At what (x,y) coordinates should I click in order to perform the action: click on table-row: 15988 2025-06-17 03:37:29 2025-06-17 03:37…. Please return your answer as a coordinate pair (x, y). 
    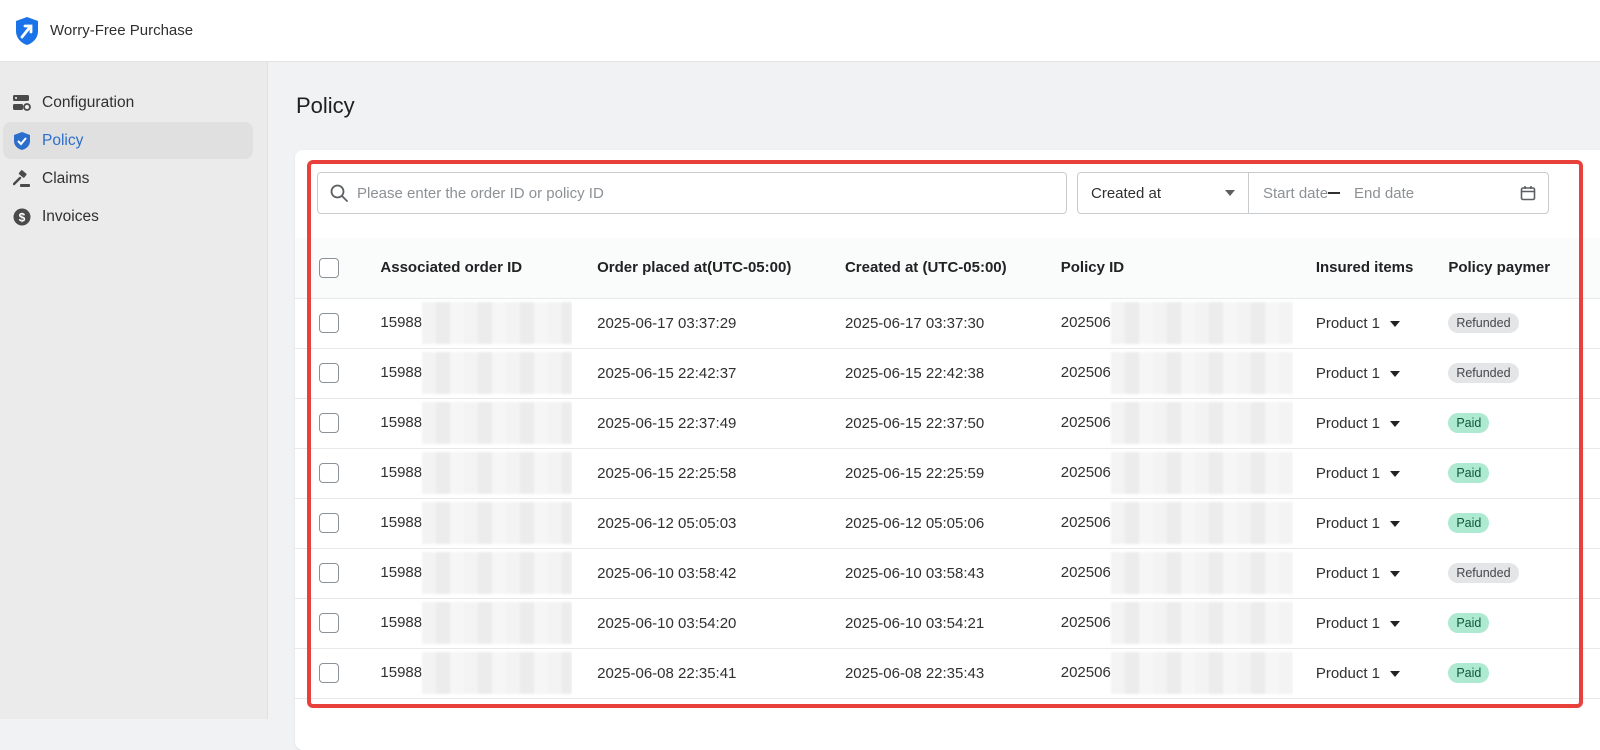
    Looking at the image, I should click on (947, 323).